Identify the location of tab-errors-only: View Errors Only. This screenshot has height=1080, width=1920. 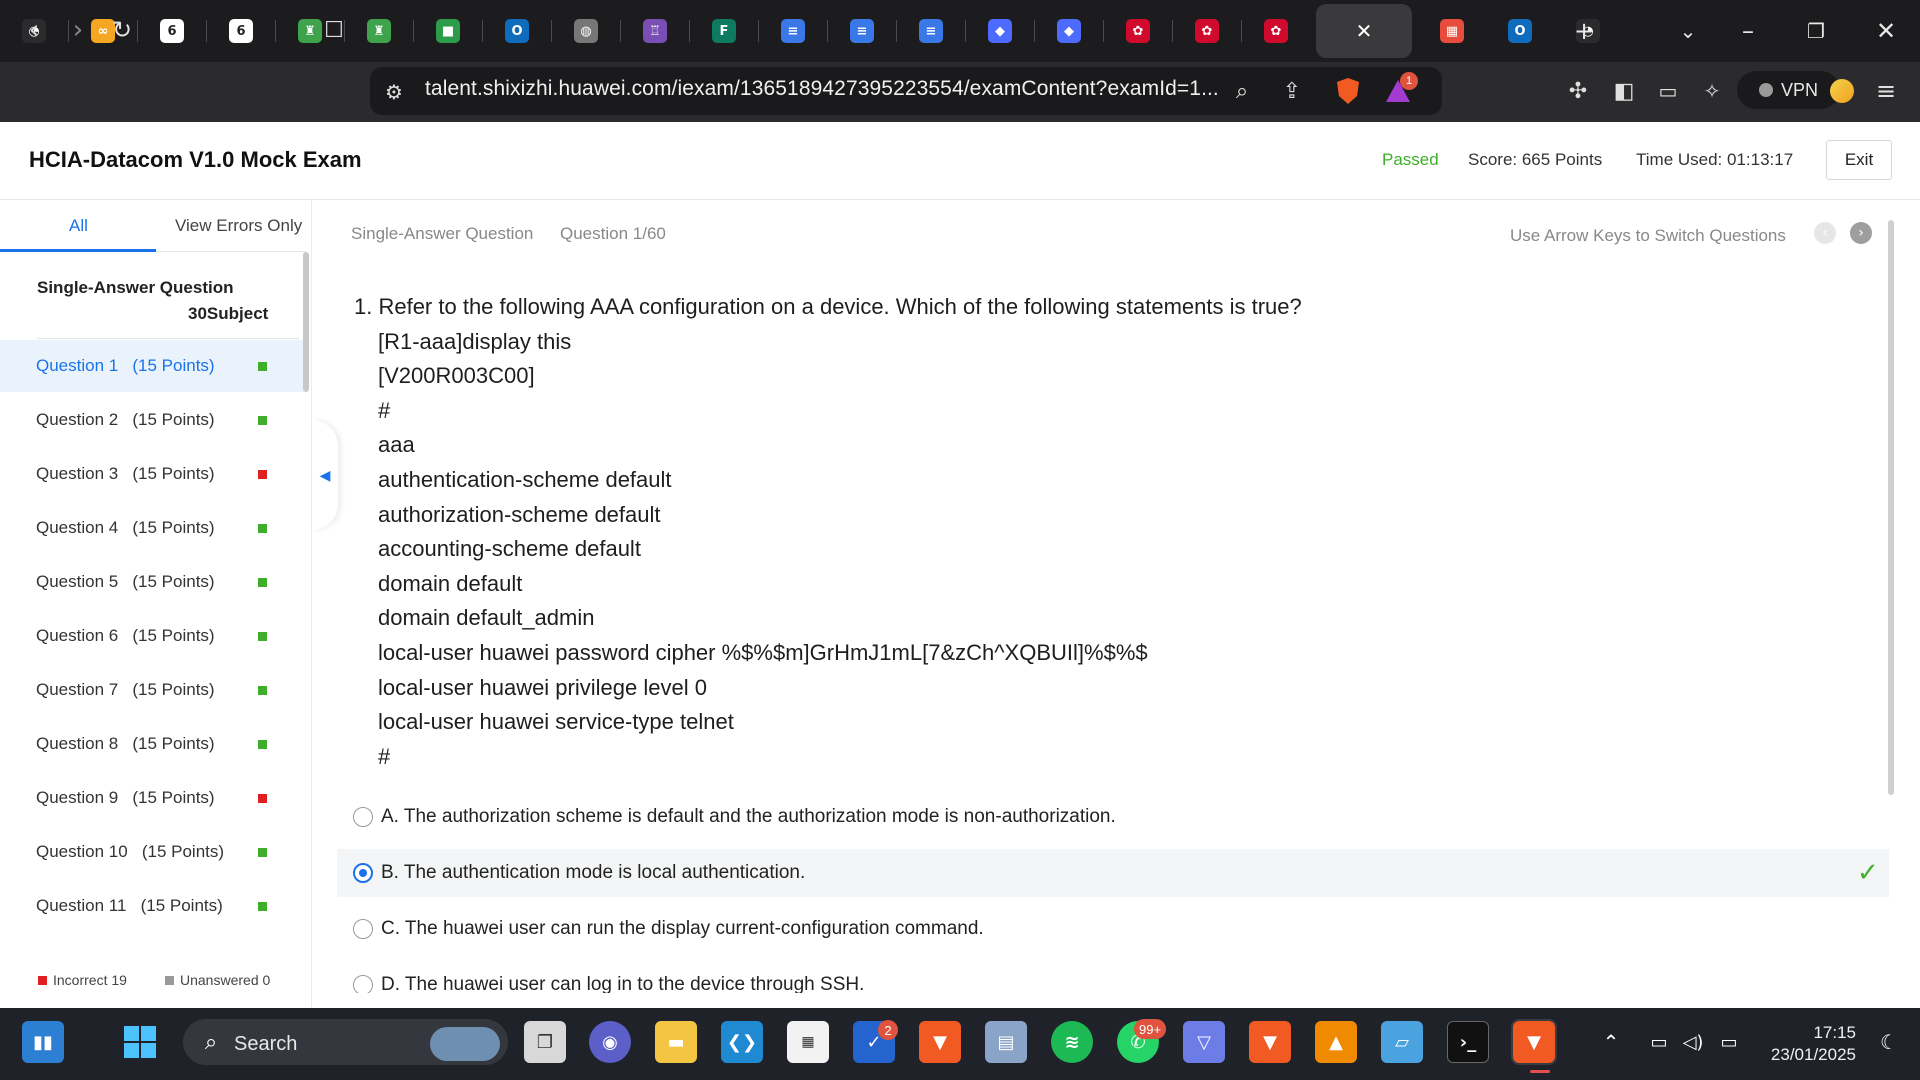
(238, 226).